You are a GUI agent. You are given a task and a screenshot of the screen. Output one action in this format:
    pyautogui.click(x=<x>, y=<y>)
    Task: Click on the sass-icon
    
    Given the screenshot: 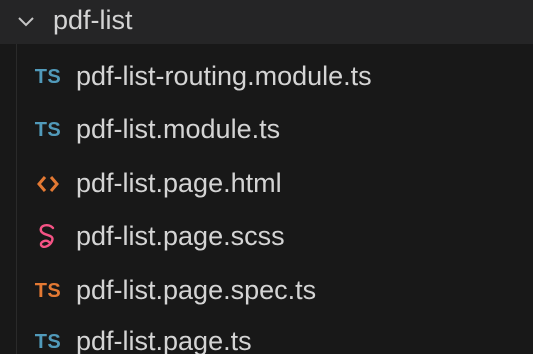 What is the action you would take?
    pyautogui.click(x=48, y=237)
    